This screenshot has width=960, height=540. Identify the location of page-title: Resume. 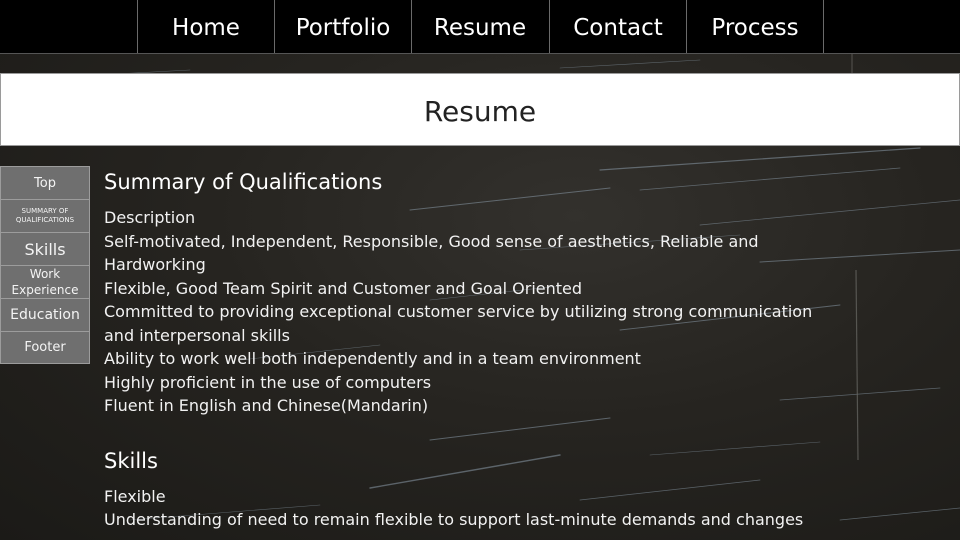
(480, 111).